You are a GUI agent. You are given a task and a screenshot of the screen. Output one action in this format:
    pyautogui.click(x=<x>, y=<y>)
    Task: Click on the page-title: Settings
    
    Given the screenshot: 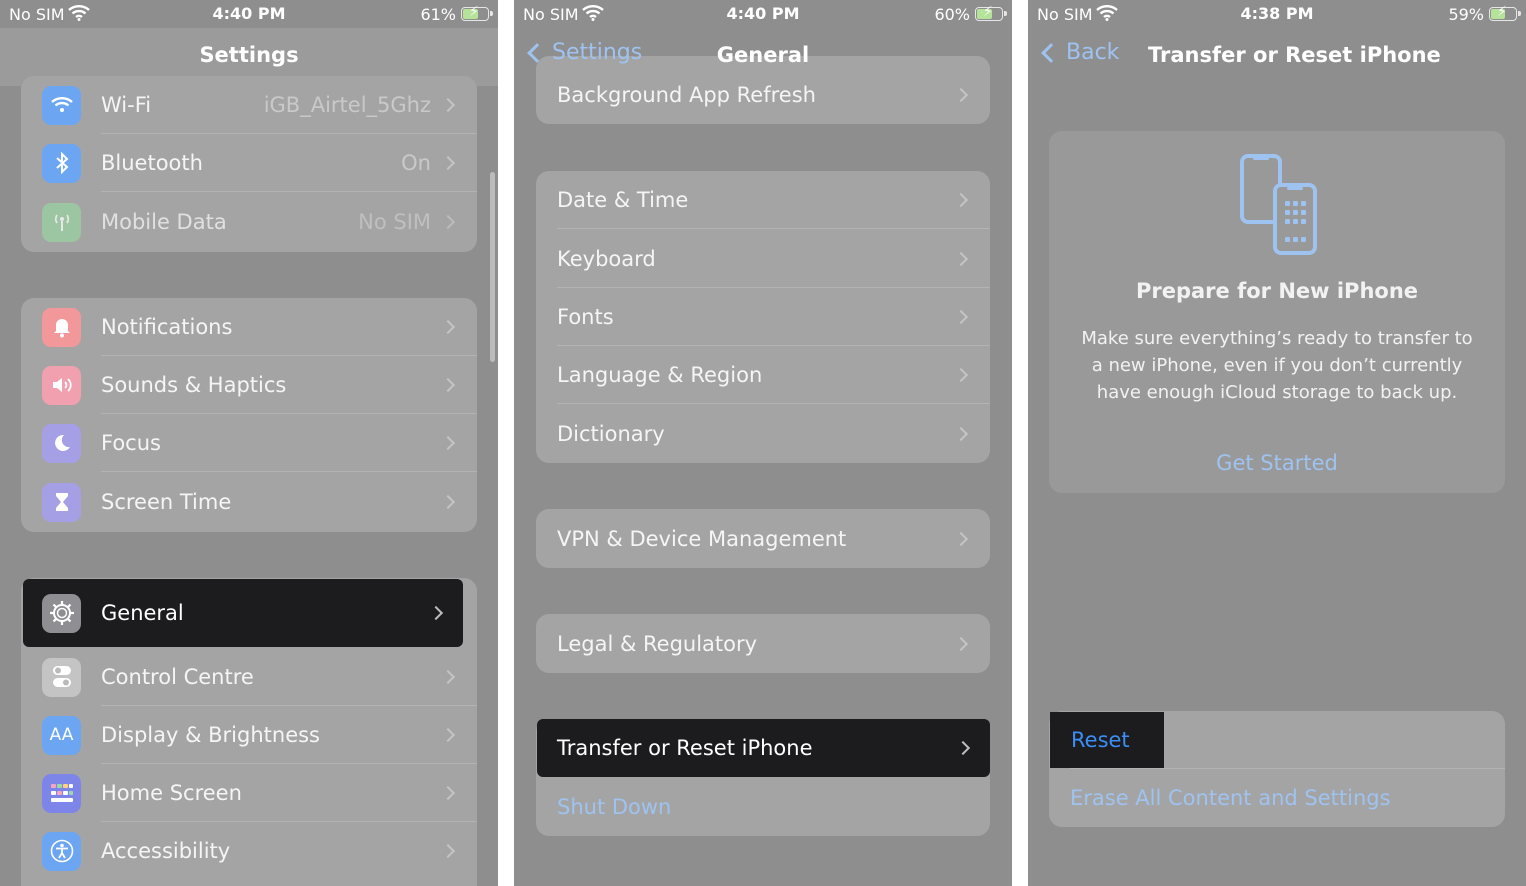 What is the action you would take?
    pyautogui.click(x=249, y=55)
    